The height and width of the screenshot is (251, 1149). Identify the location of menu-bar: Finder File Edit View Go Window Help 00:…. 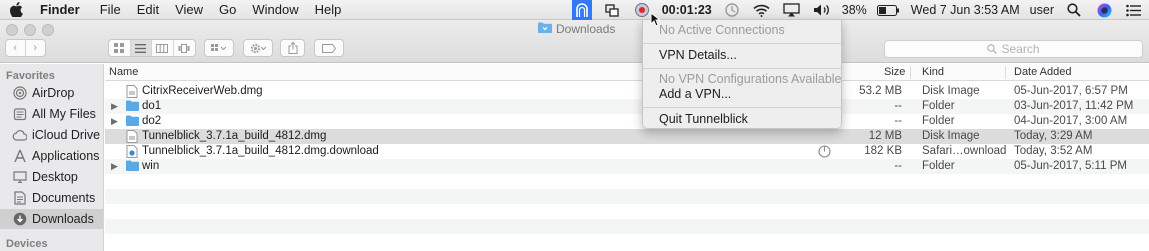
(574, 10).